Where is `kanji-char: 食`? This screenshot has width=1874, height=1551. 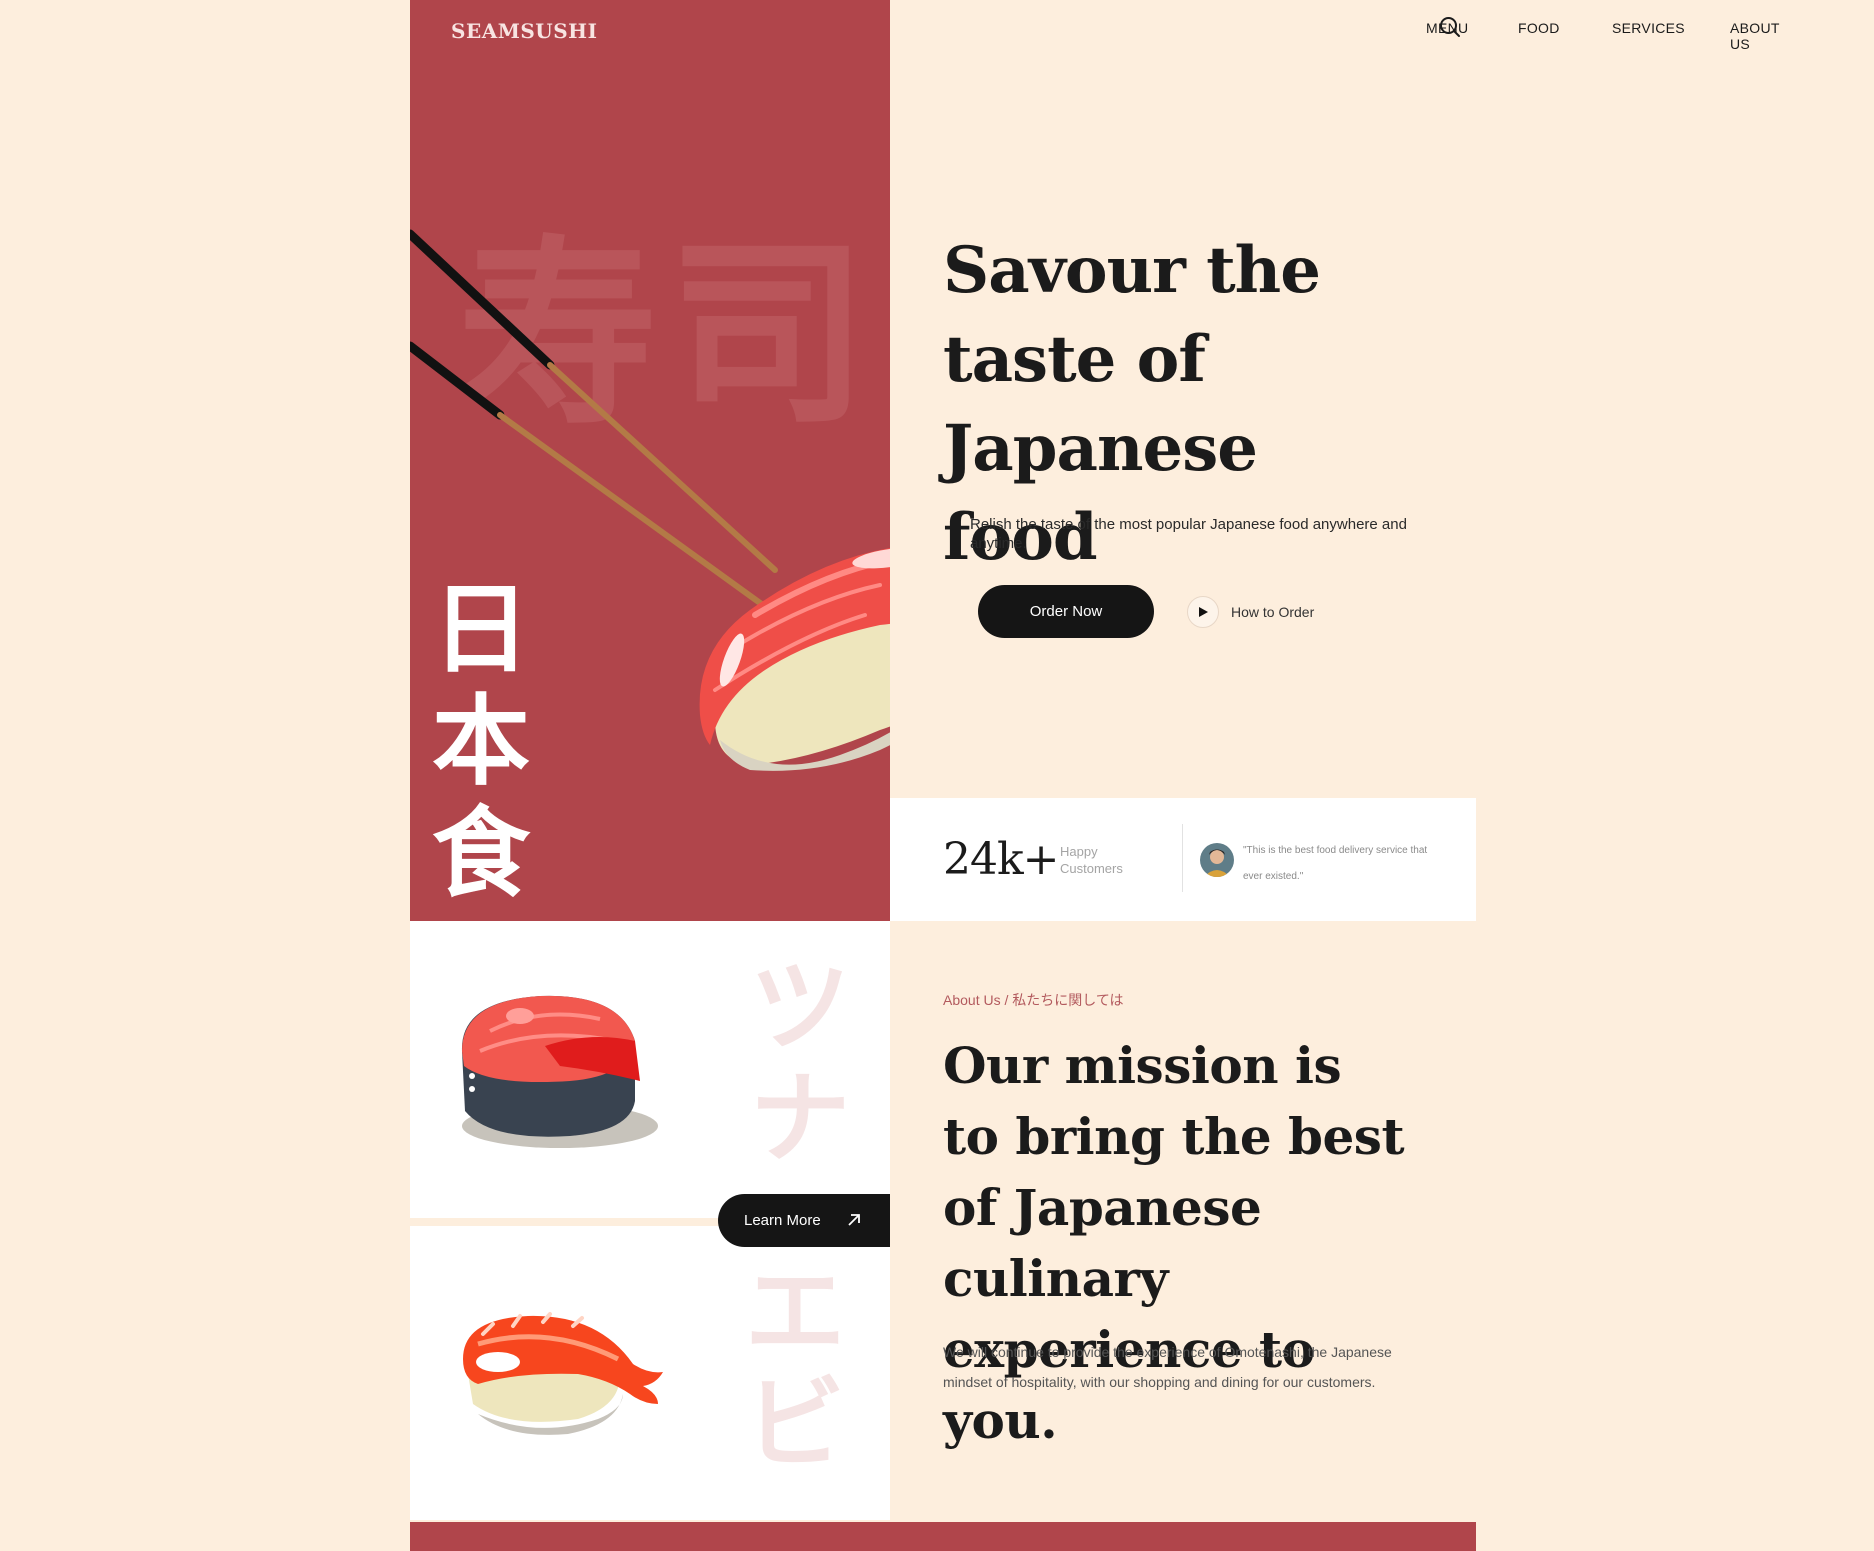 kanji-char: 食 is located at coordinates (480, 854).